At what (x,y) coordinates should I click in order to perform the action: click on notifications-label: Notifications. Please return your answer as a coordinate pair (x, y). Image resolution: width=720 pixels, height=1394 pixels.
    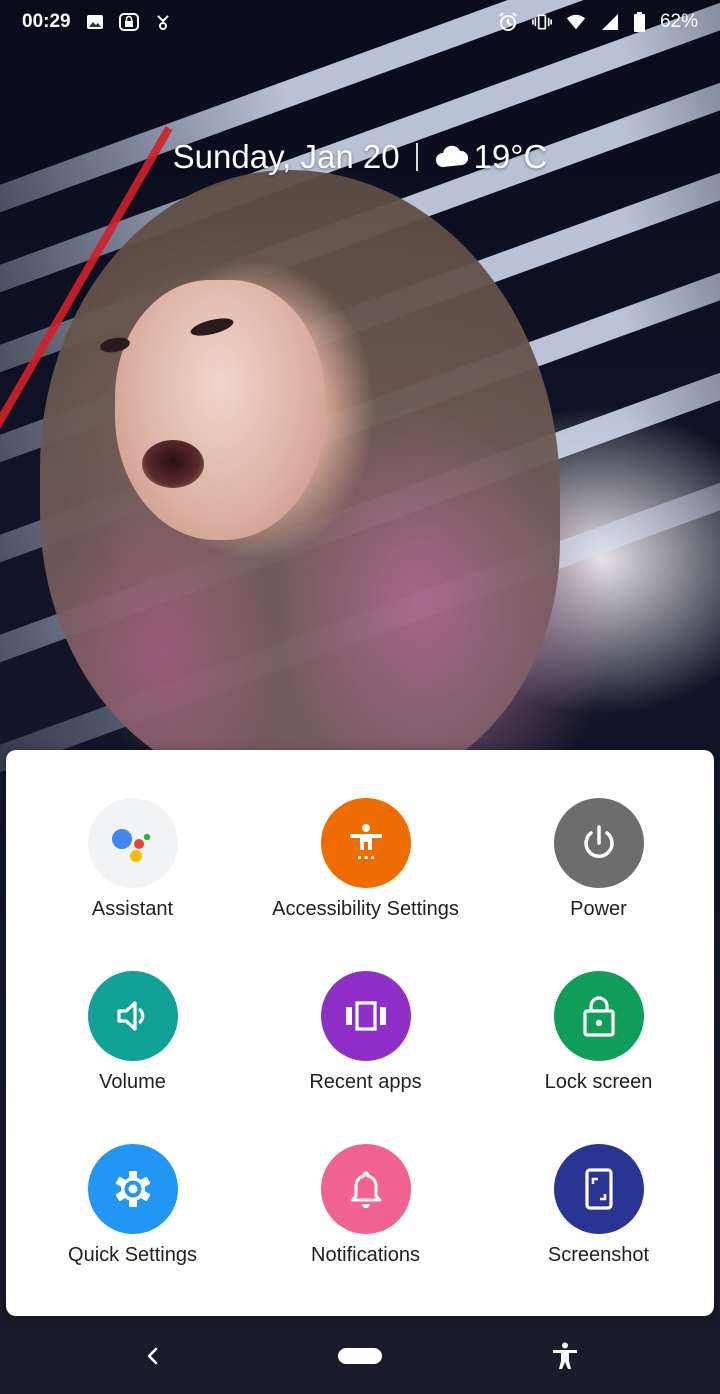
    Looking at the image, I should click on (365, 1255).